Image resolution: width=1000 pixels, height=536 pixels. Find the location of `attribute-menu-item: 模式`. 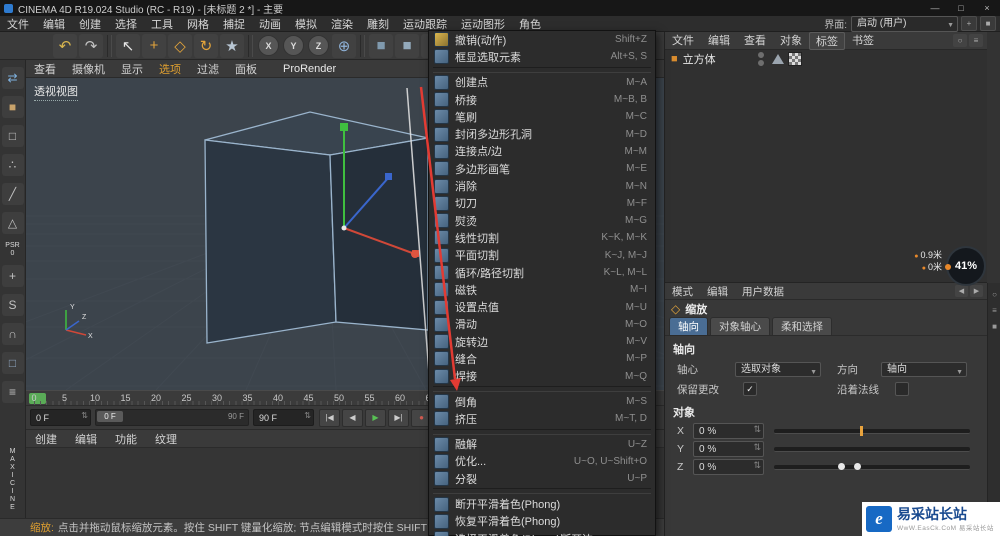

attribute-menu-item: 模式 is located at coordinates (682, 291).